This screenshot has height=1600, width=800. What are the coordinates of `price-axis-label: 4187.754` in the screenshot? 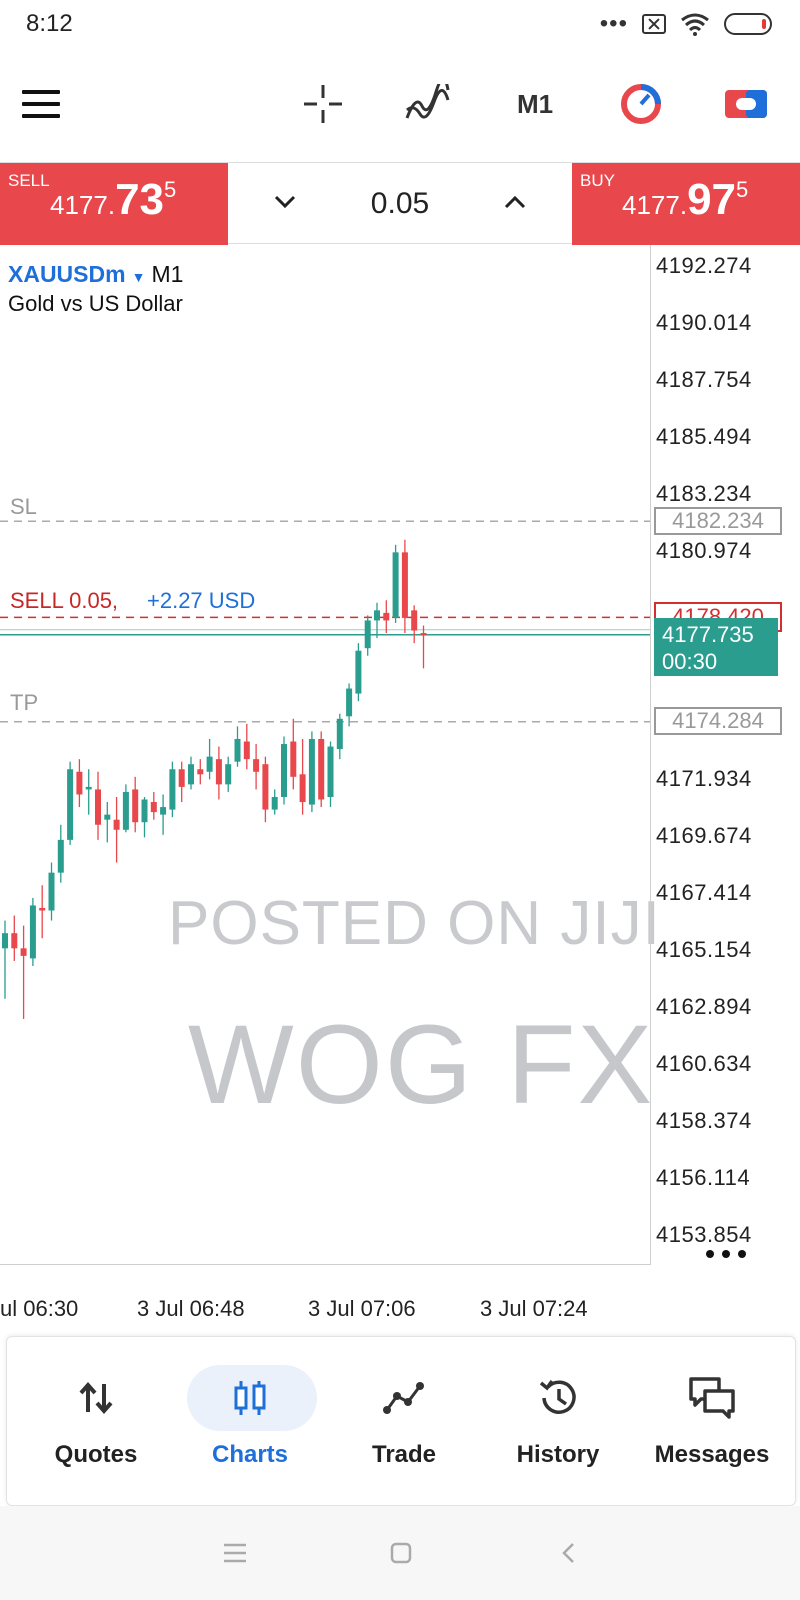 It's located at (704, 379).